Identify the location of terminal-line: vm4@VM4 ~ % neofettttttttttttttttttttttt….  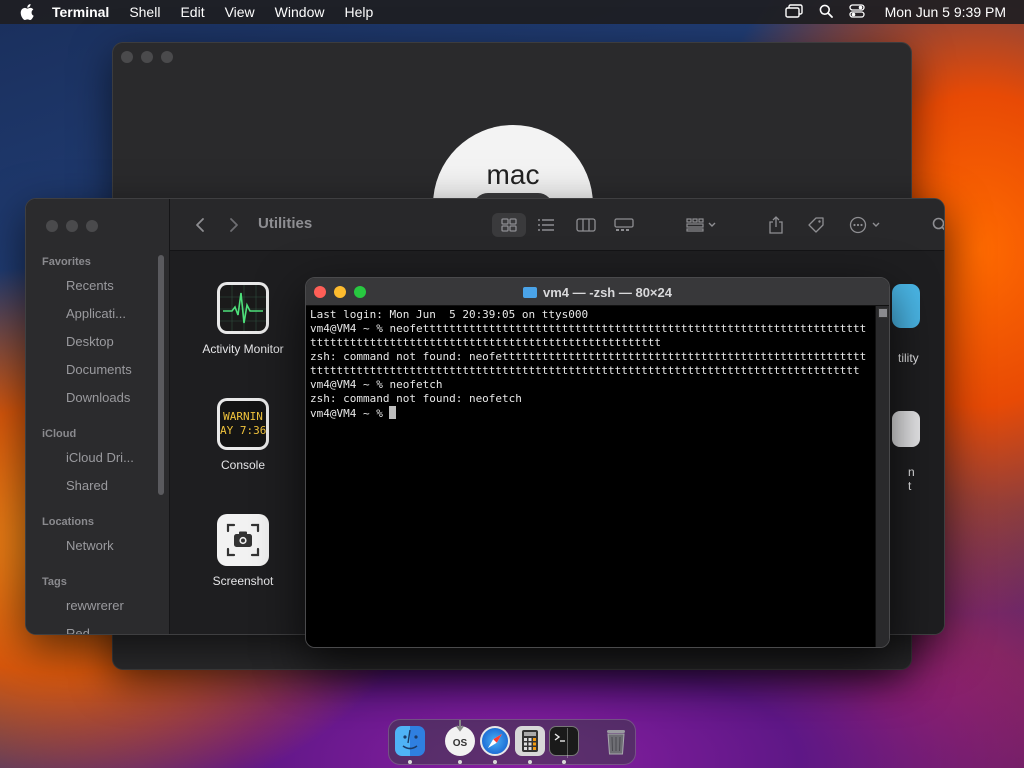
(588, 328).